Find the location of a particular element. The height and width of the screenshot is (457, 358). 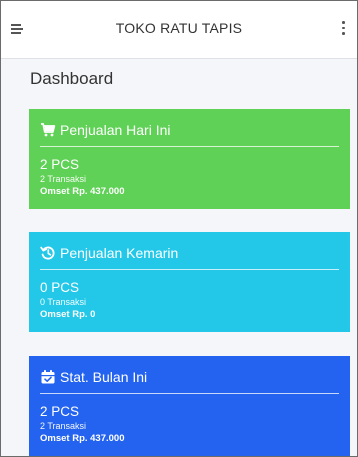

more-options-icon is located at coordinates (343, 28).